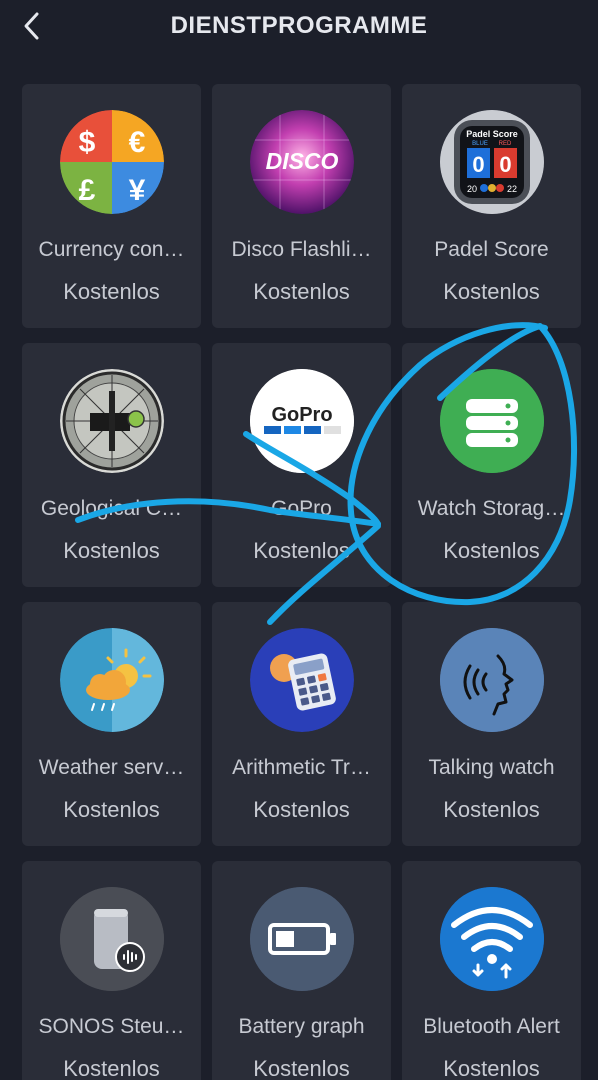 The height and width of the screenshot is (1080, 598). I want to click on app-card-arithmetic-trainer: Arithmetic Tr… Kostenlos, so click(301, 724).